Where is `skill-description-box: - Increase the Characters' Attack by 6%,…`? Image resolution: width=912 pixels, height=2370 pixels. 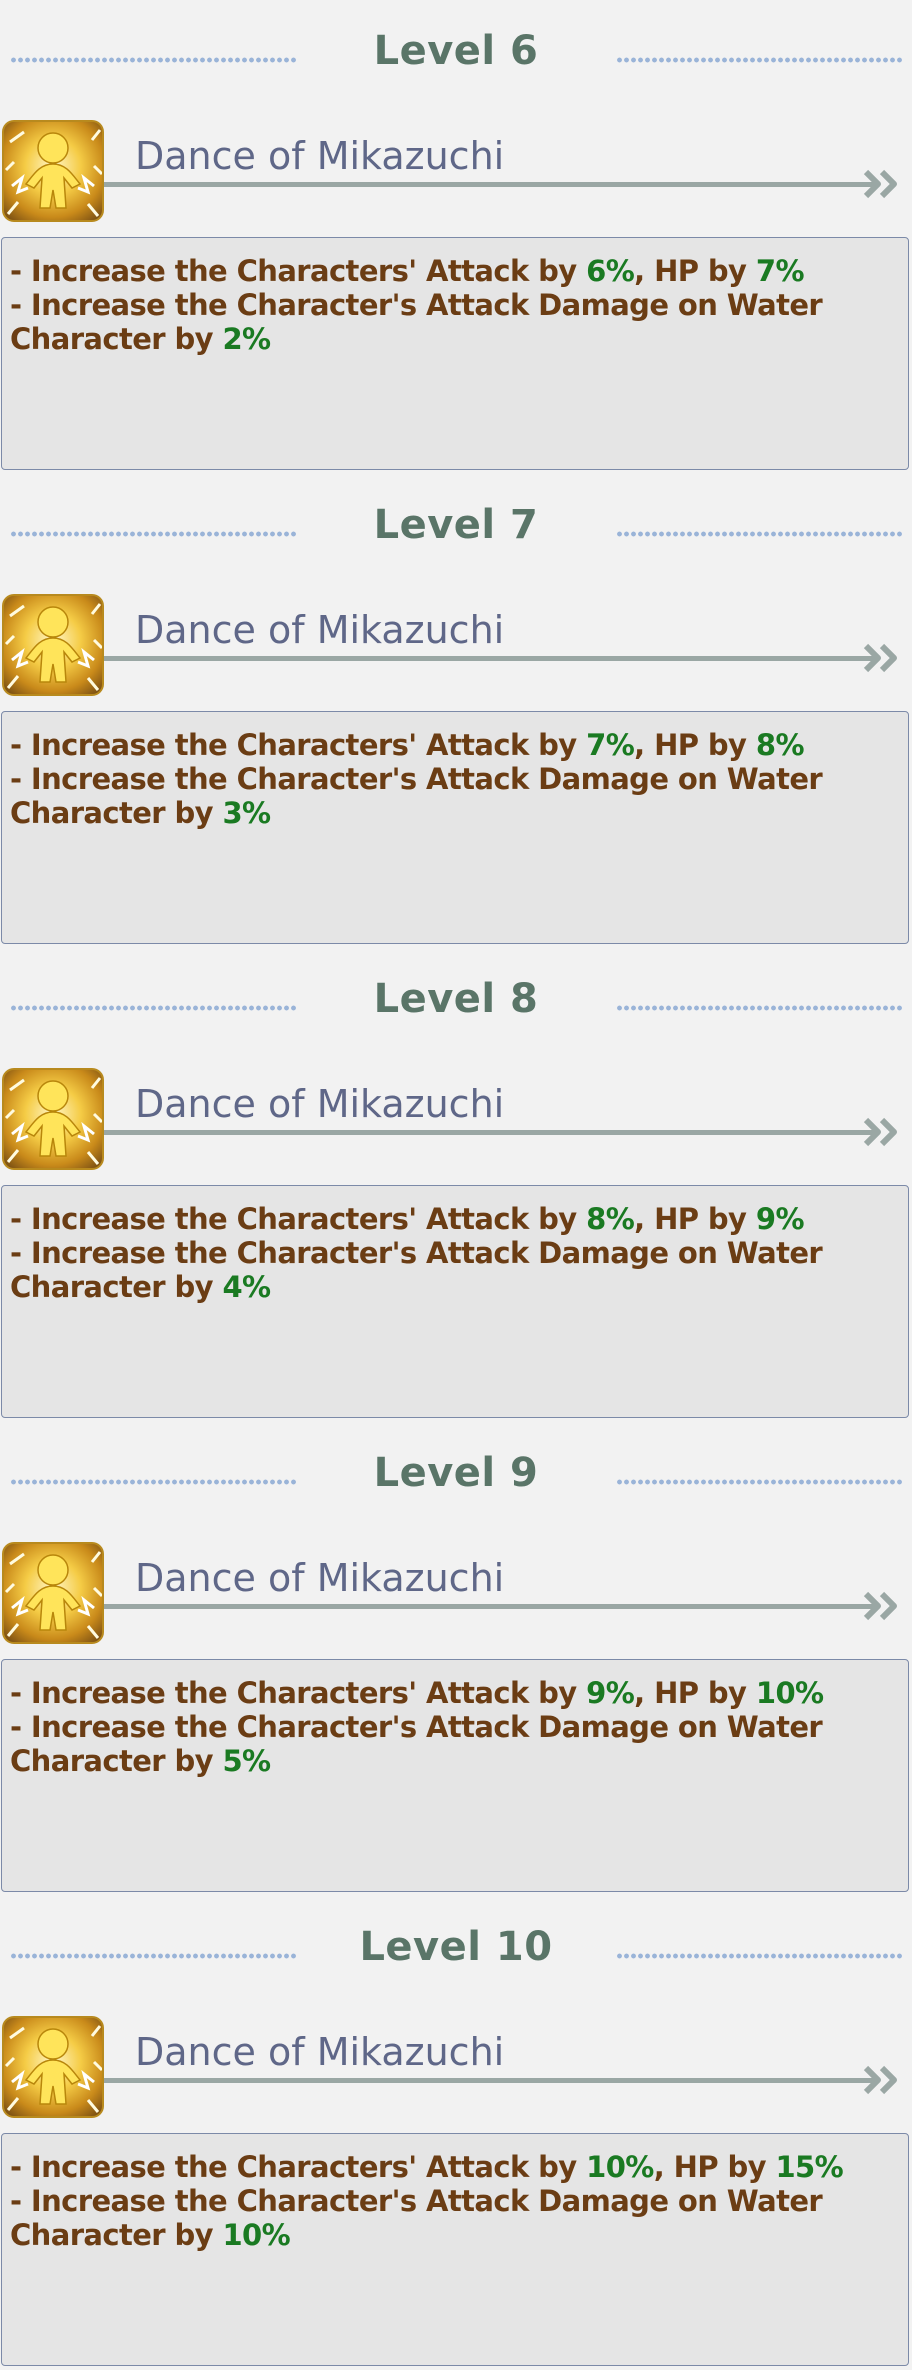
skill-description-box: - Increase the Characters' Attack by 6%,… is located at coordinates (455, 353).